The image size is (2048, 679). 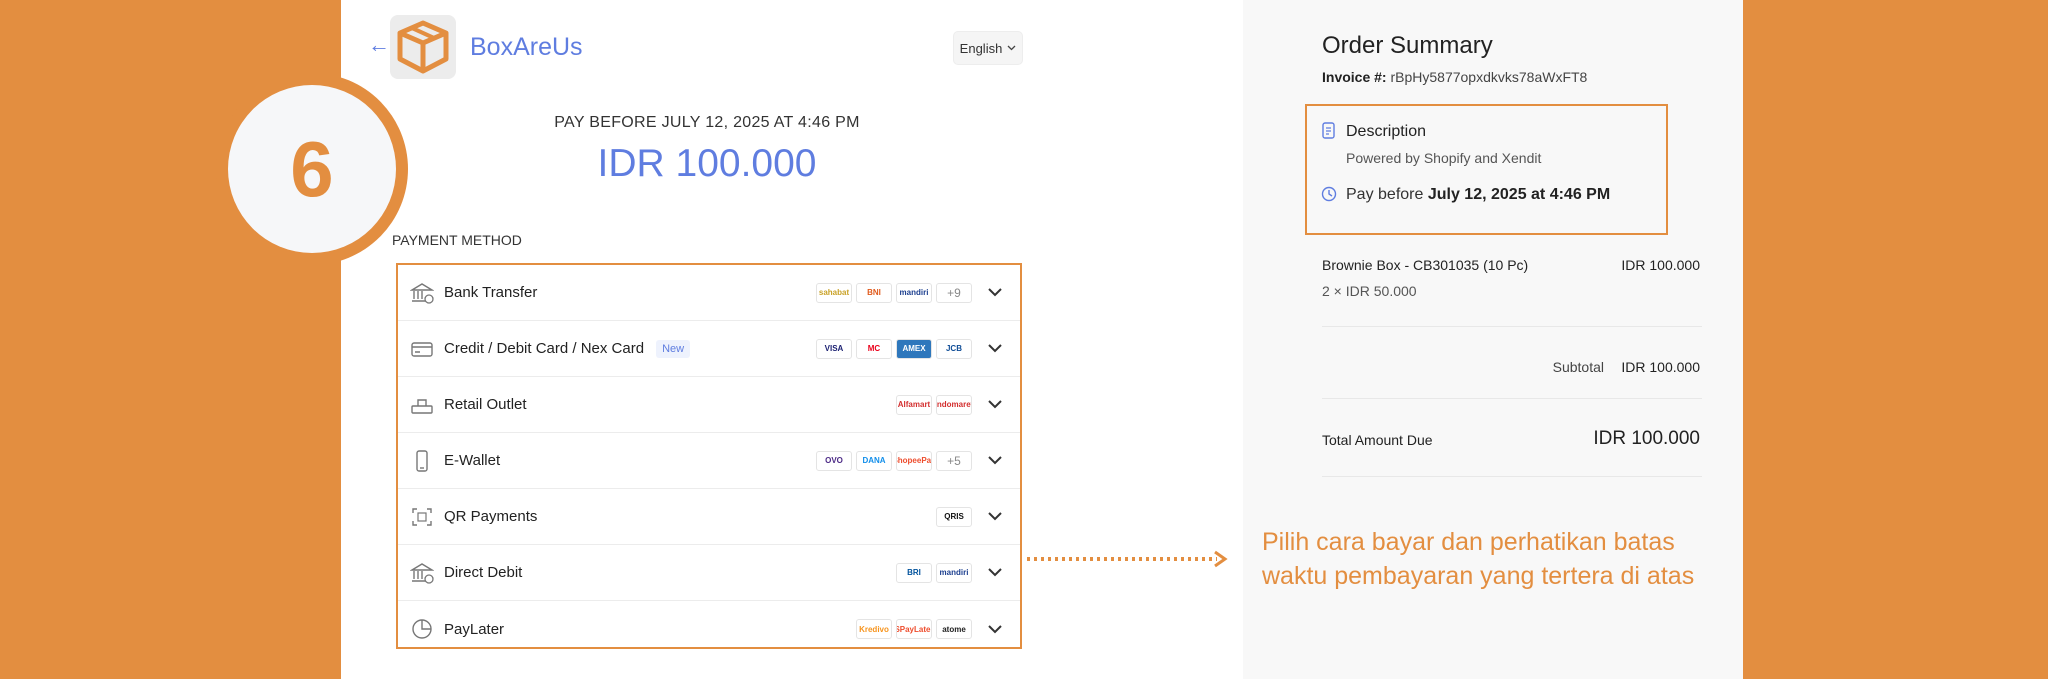 I want to click on item-name: Brownie Box - CB301035 (10 Pc), so click(x=1425, y=265).